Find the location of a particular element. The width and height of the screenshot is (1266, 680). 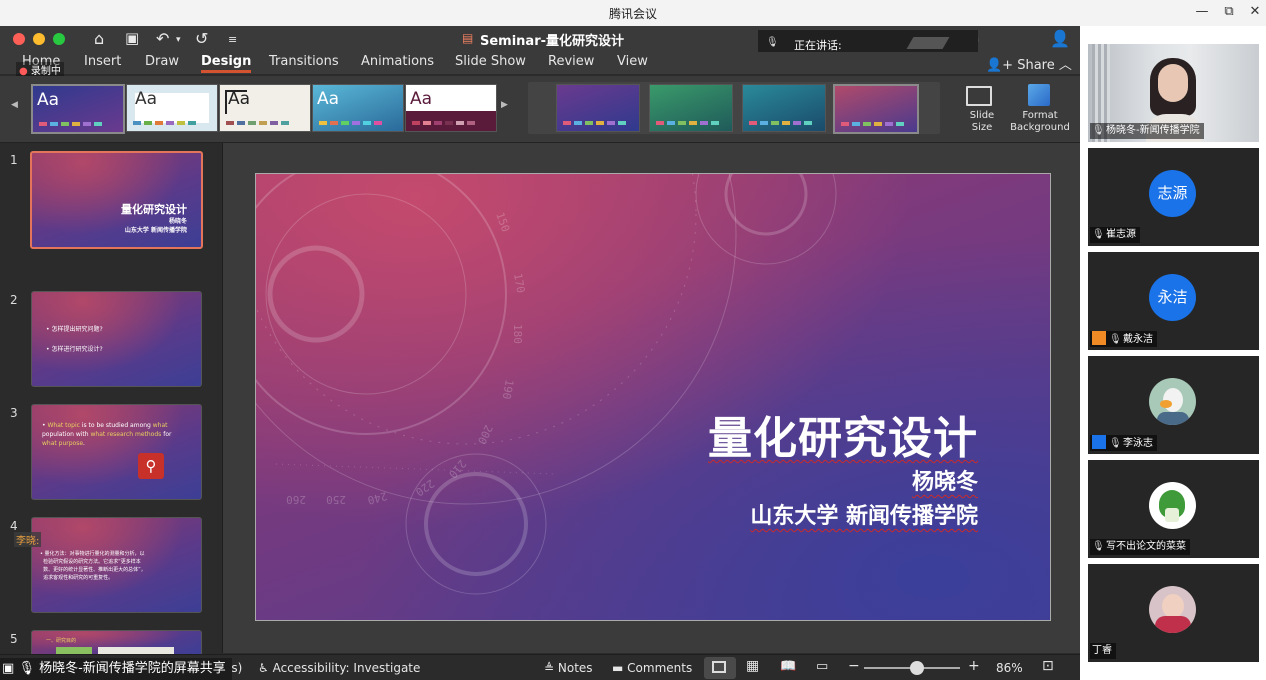

mac-minimize-light is located at coordinates (39, 39).